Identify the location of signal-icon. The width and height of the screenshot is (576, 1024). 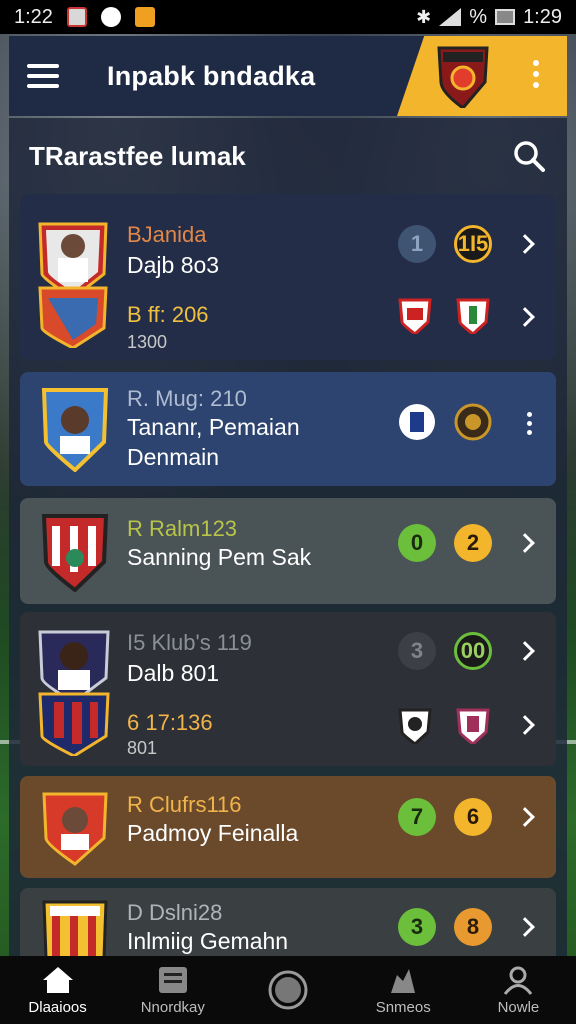
(450, 17).